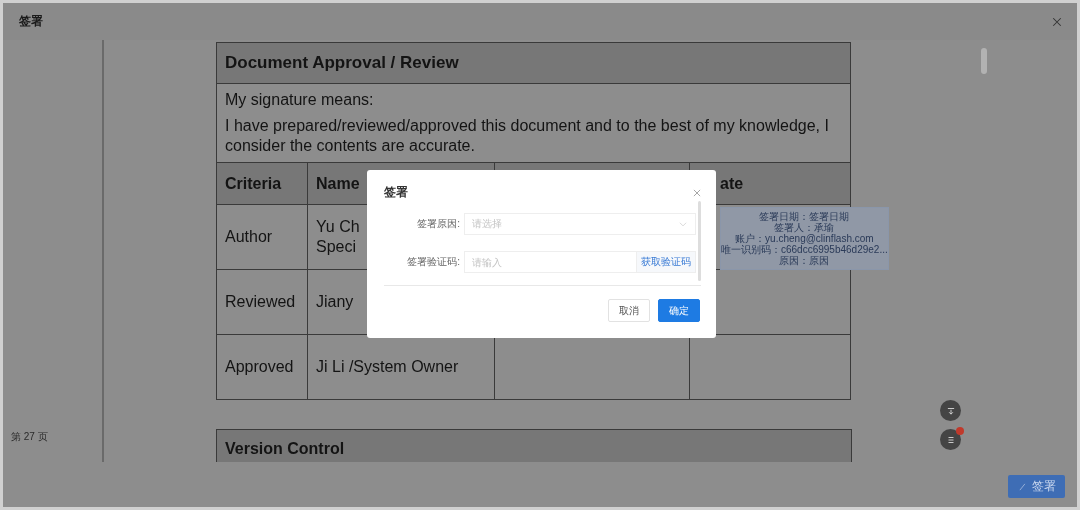  I want to click on statement-text: My signature means:, so click(300, 100).